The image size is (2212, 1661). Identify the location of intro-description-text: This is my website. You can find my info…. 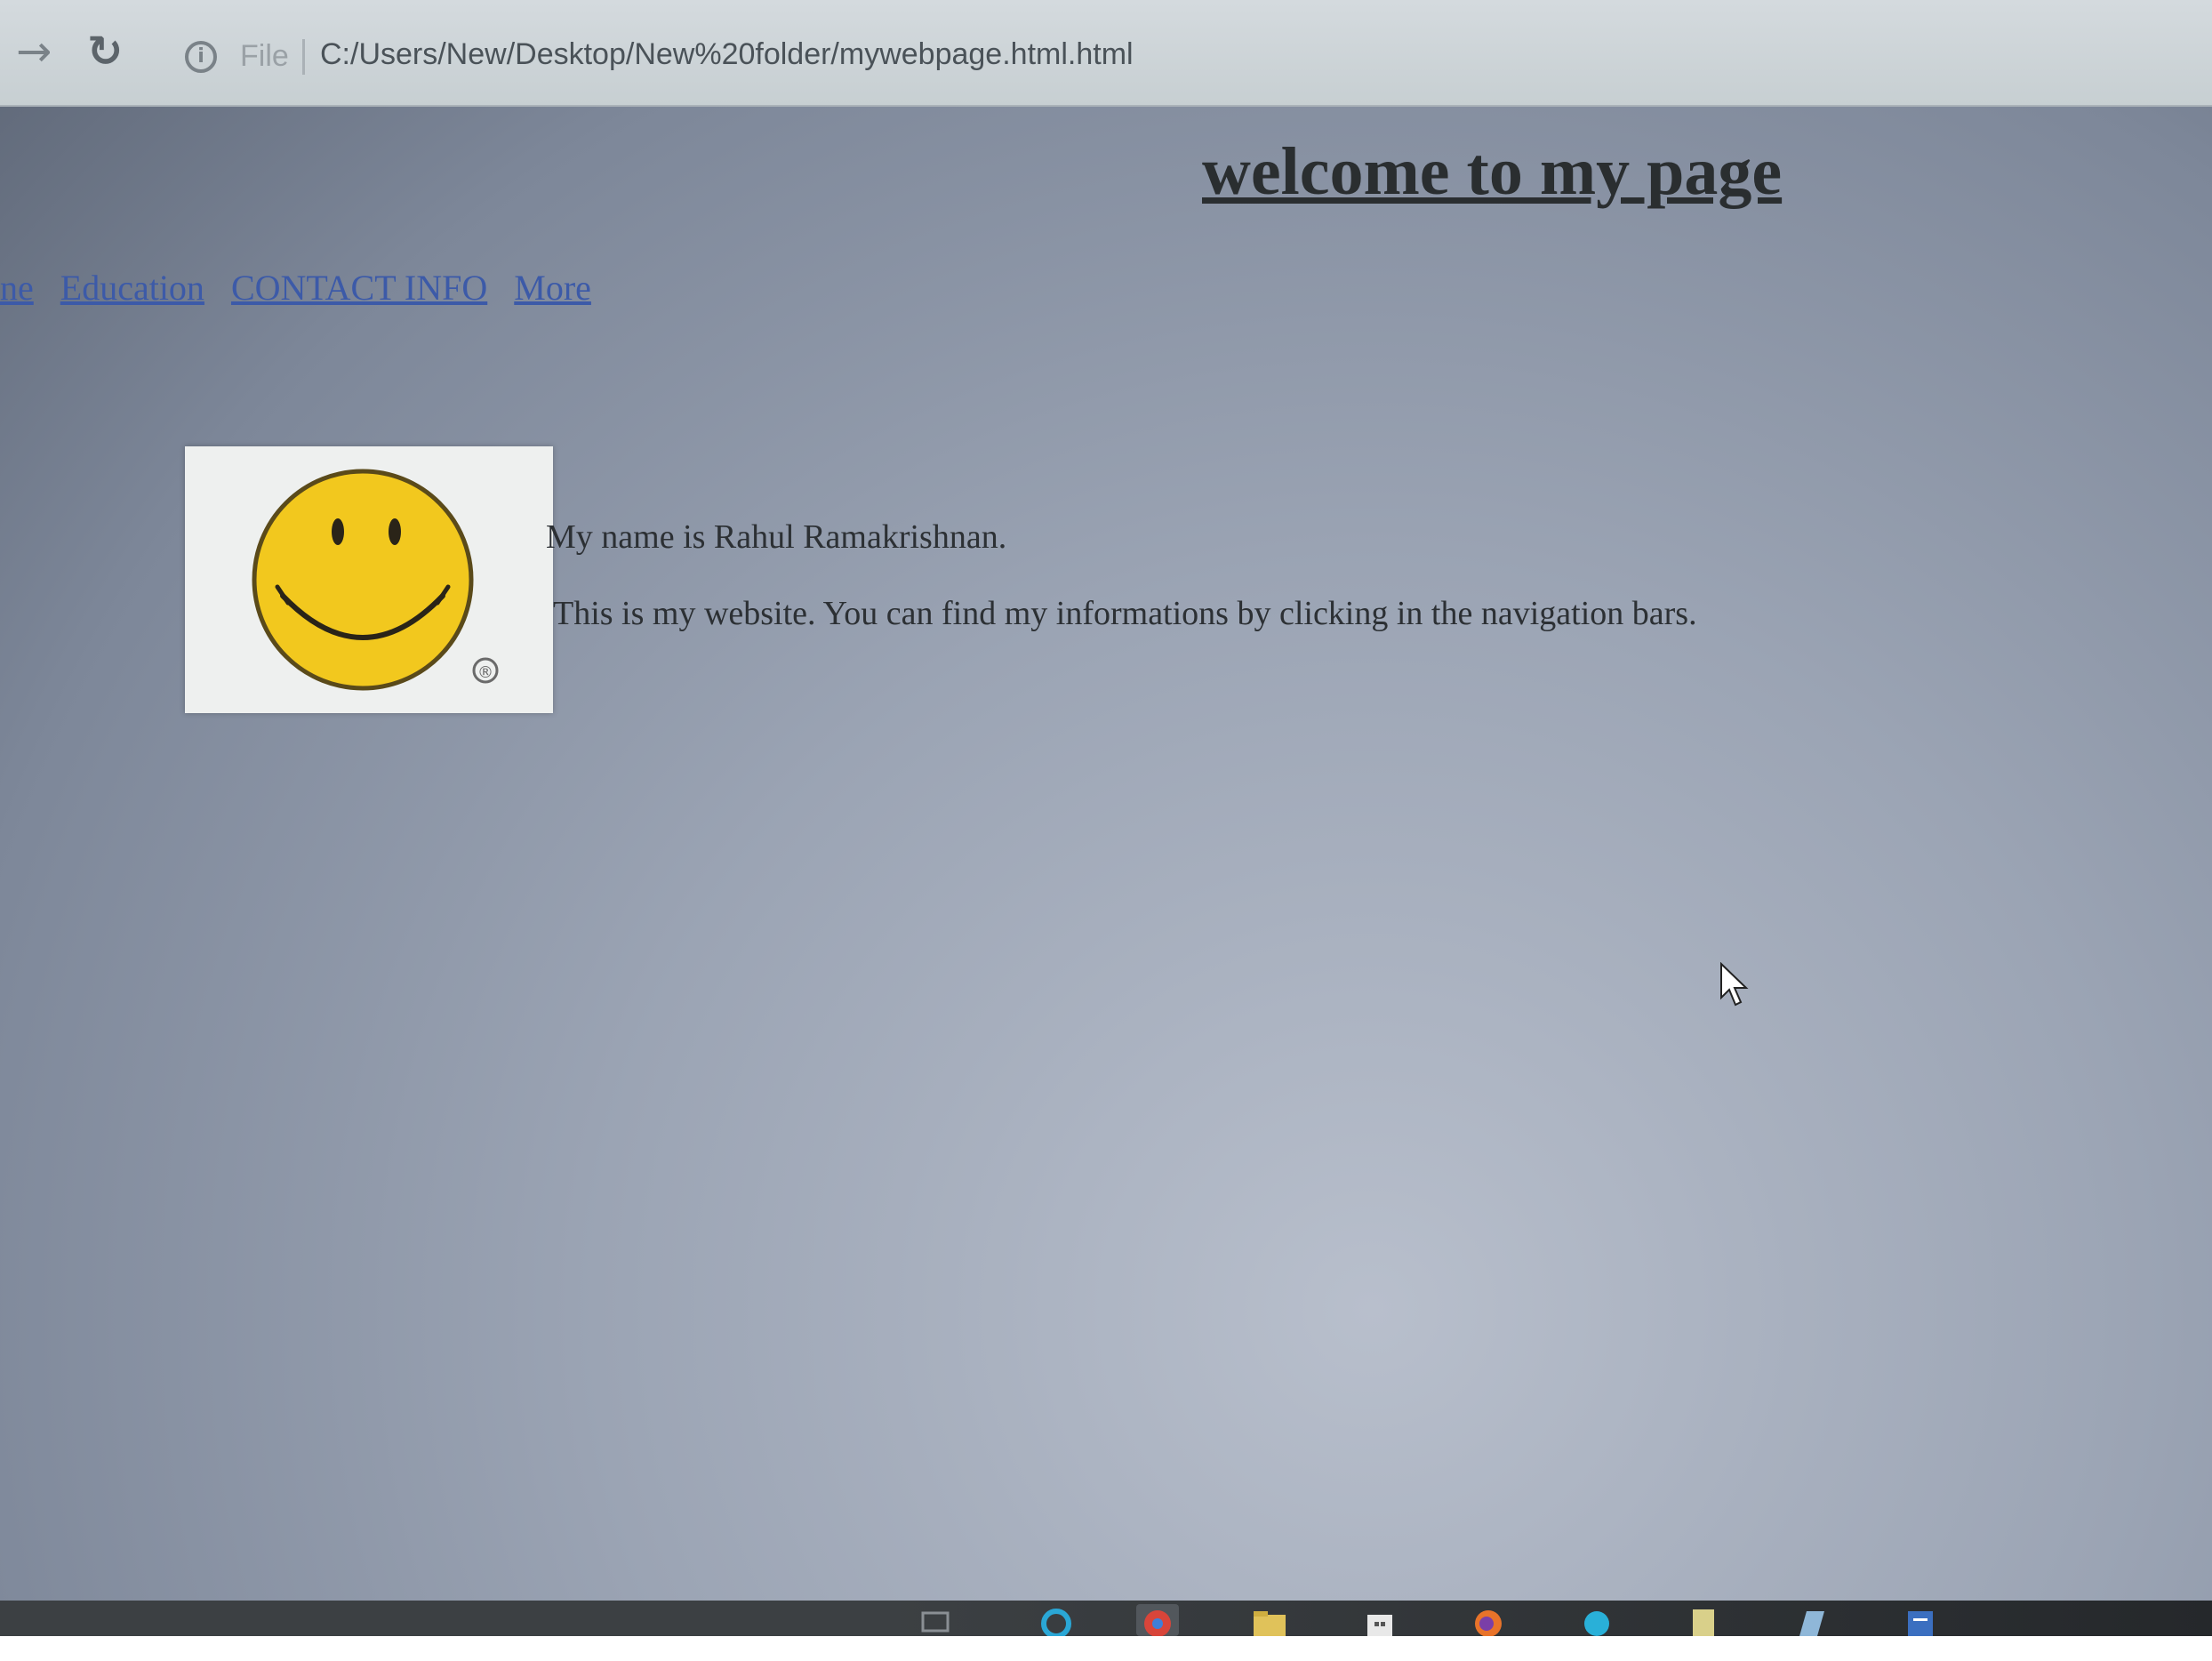
(1125, 613).